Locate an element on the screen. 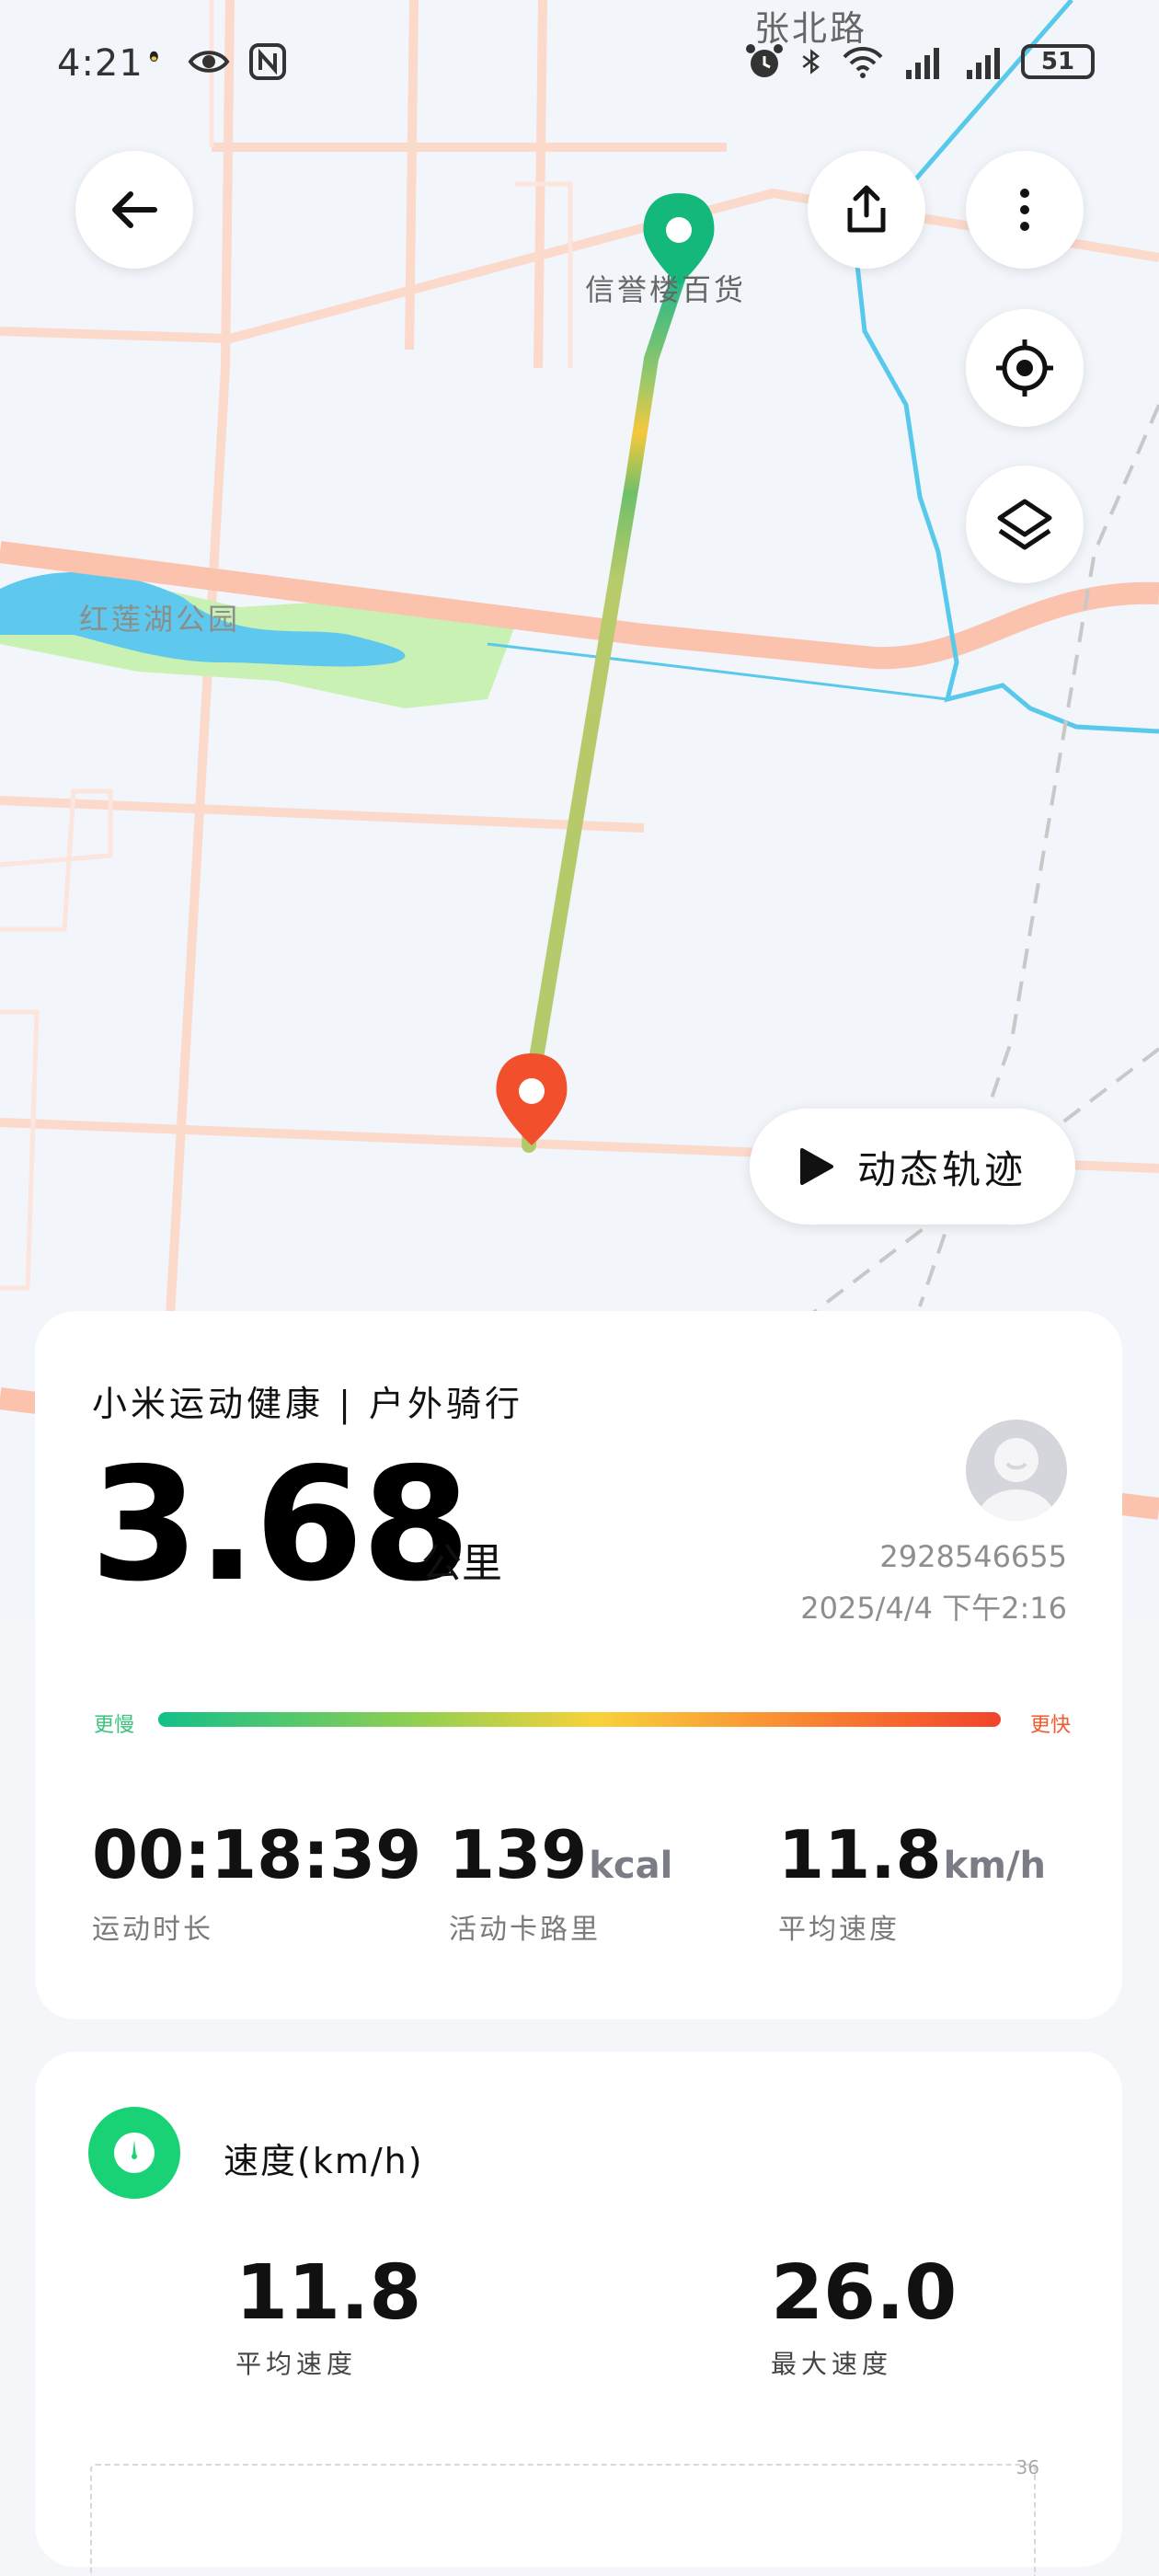 This screenshot has height=2576, width=1159. speed-icon-badge is located at coordinates (134, 2153).